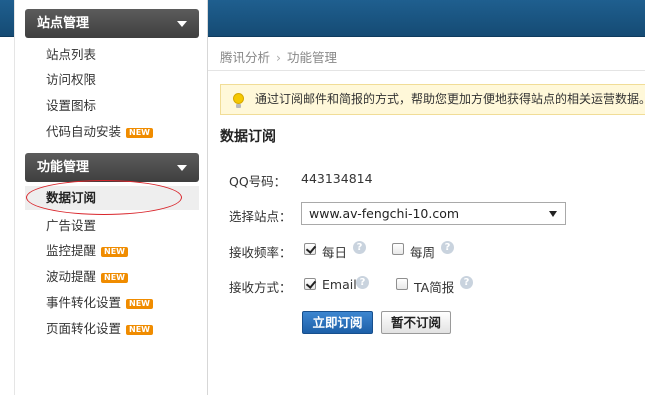 Image resolution: width=645 pixels, height=395 pixels. Describe the element at coordinates (63, 23) in the screenshot. I see `sidebar-group-title: 站点管理` at that location.